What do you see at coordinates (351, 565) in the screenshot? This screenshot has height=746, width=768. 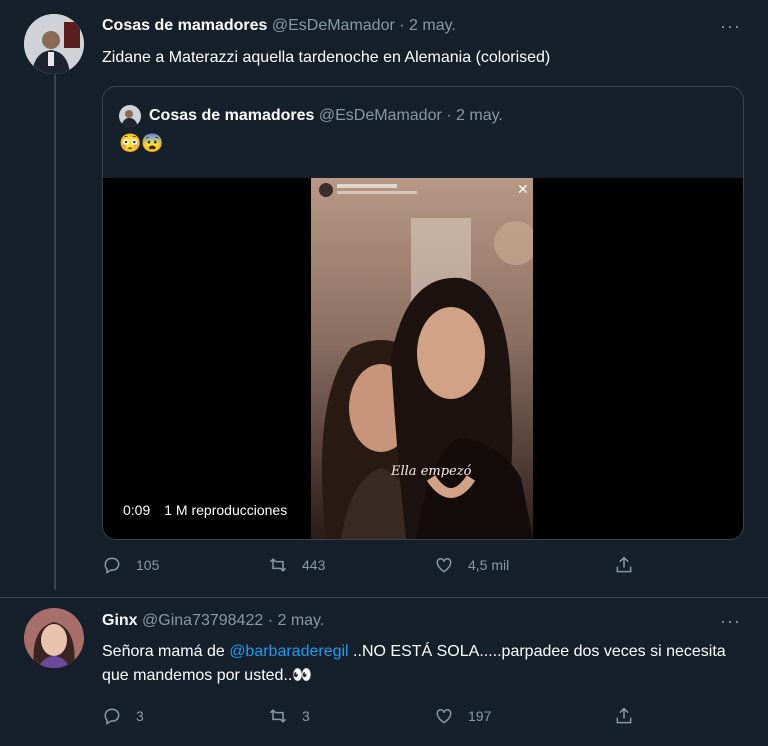 I see `retweet-button: 443` at bounding box center [351, 565].